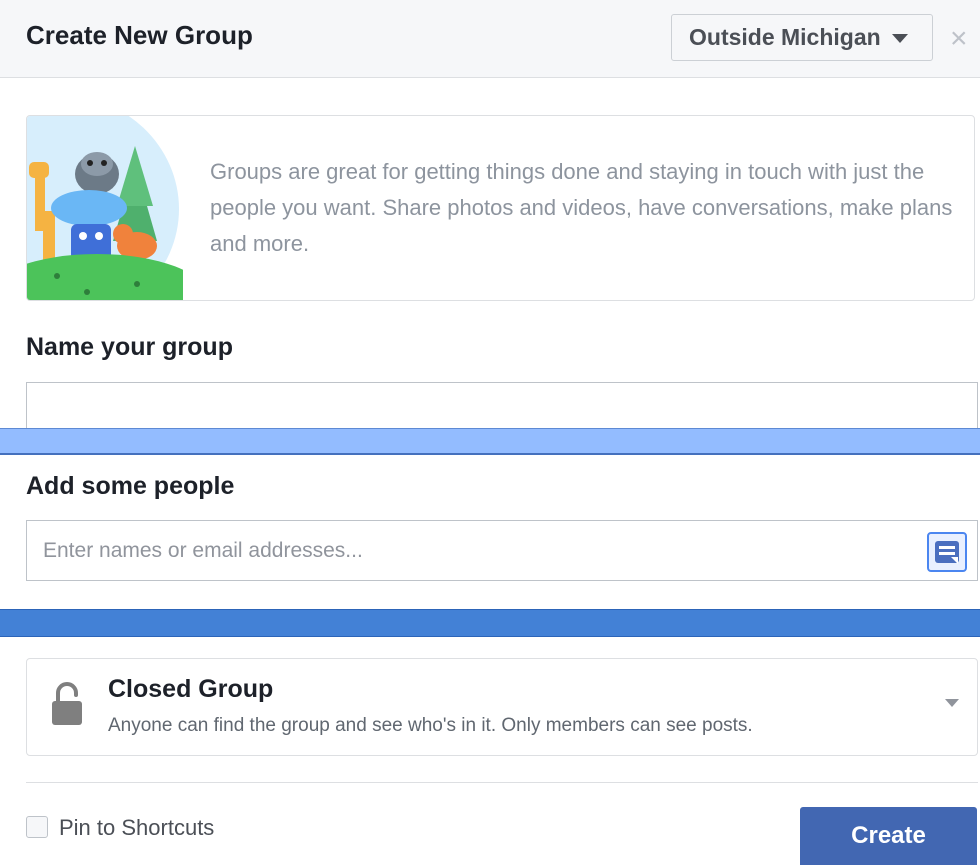  I want to click on contact-picker-icon, so click(947, 552).